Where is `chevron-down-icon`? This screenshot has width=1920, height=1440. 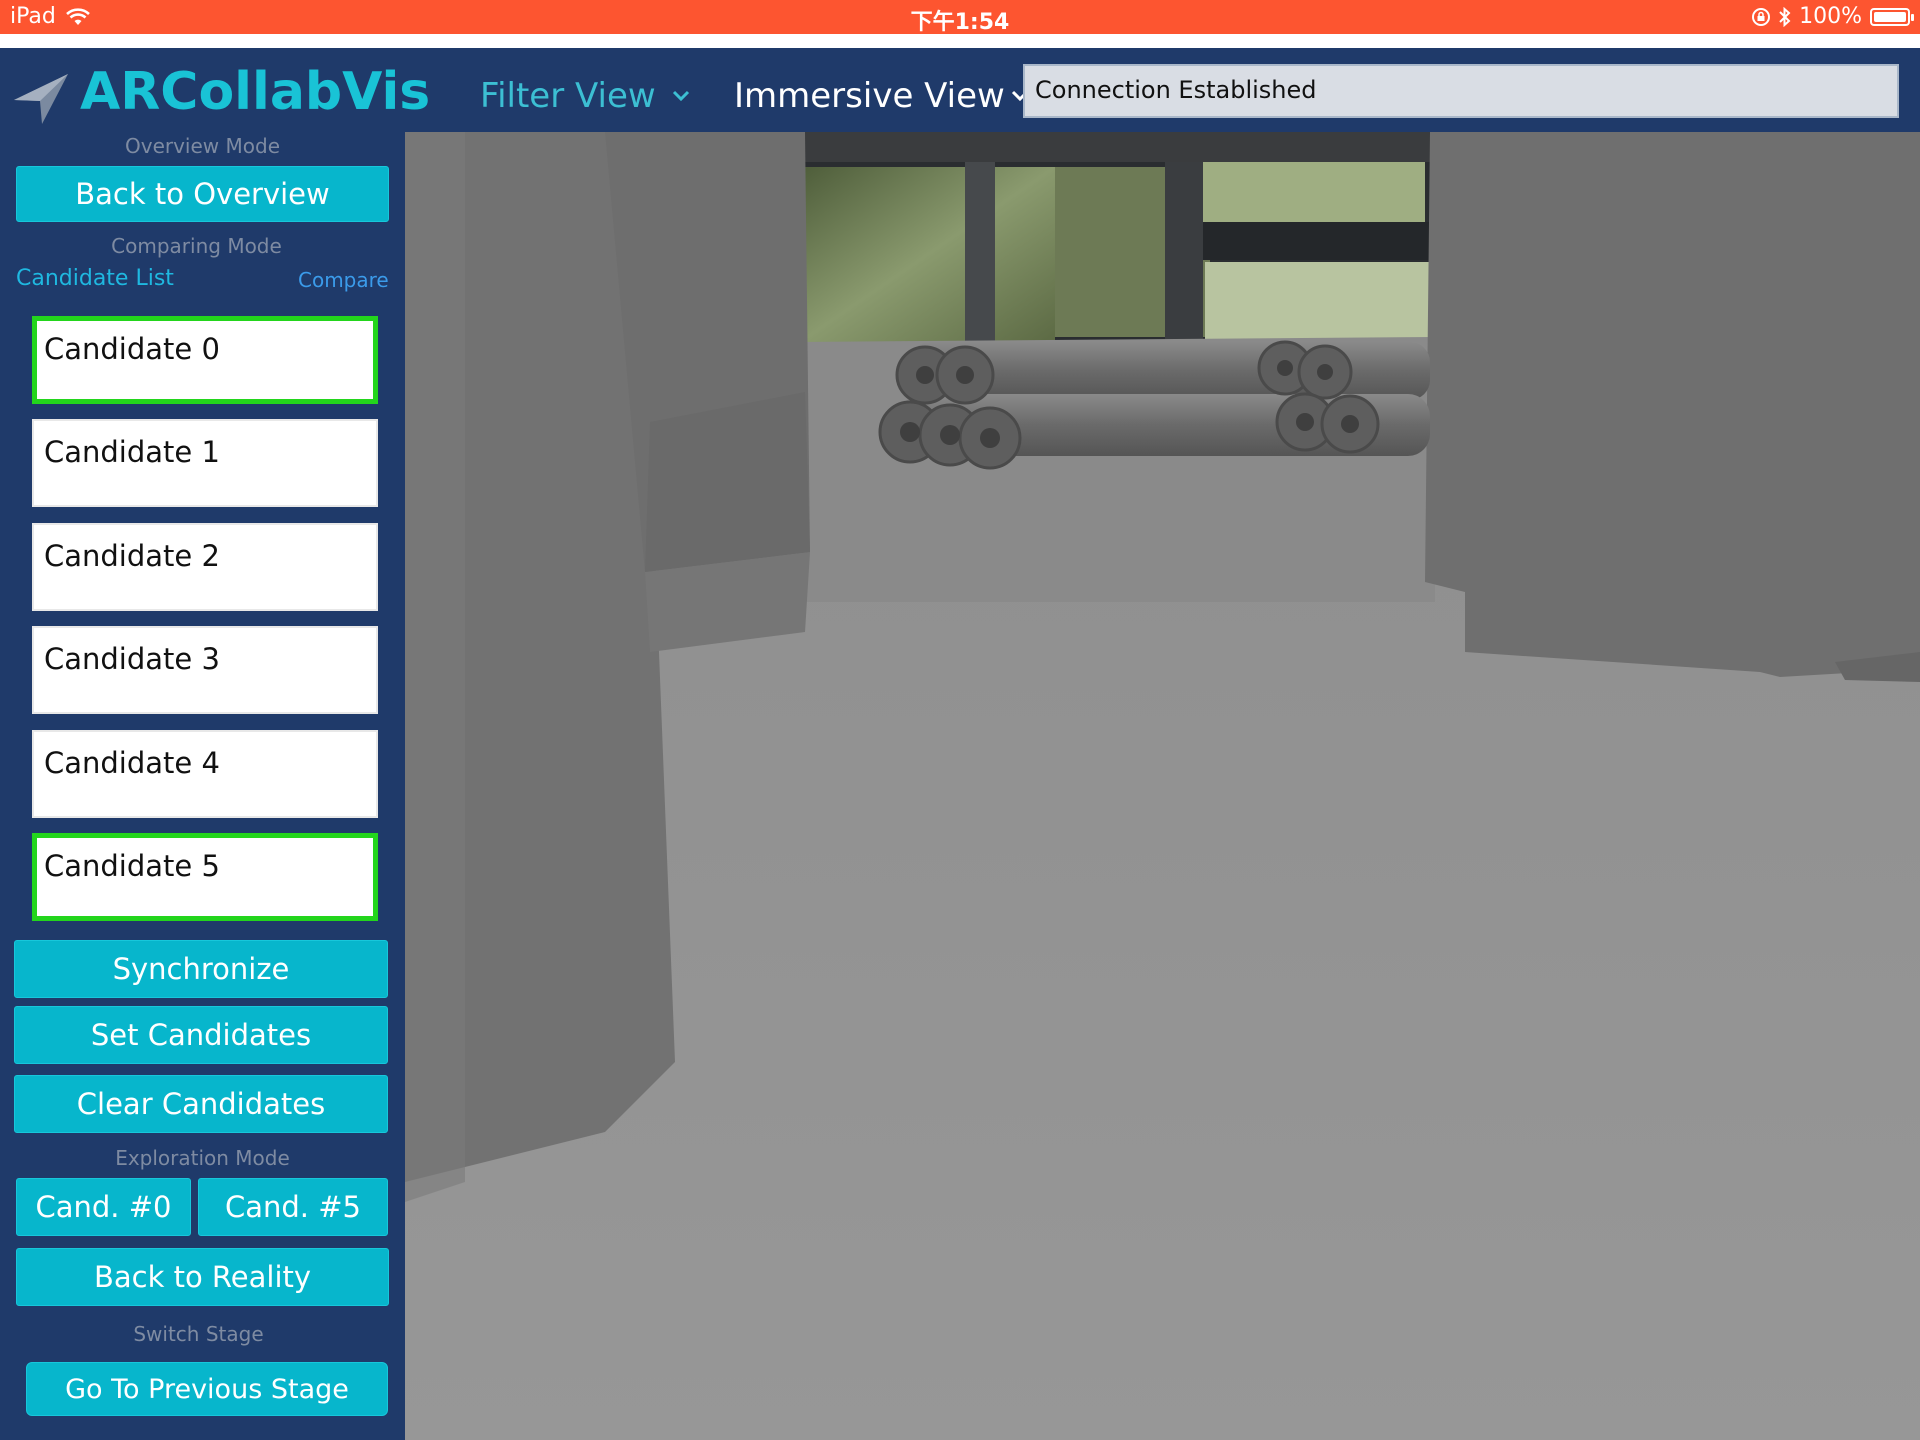 chevron-down-icon is located at coordinates (680, 96).